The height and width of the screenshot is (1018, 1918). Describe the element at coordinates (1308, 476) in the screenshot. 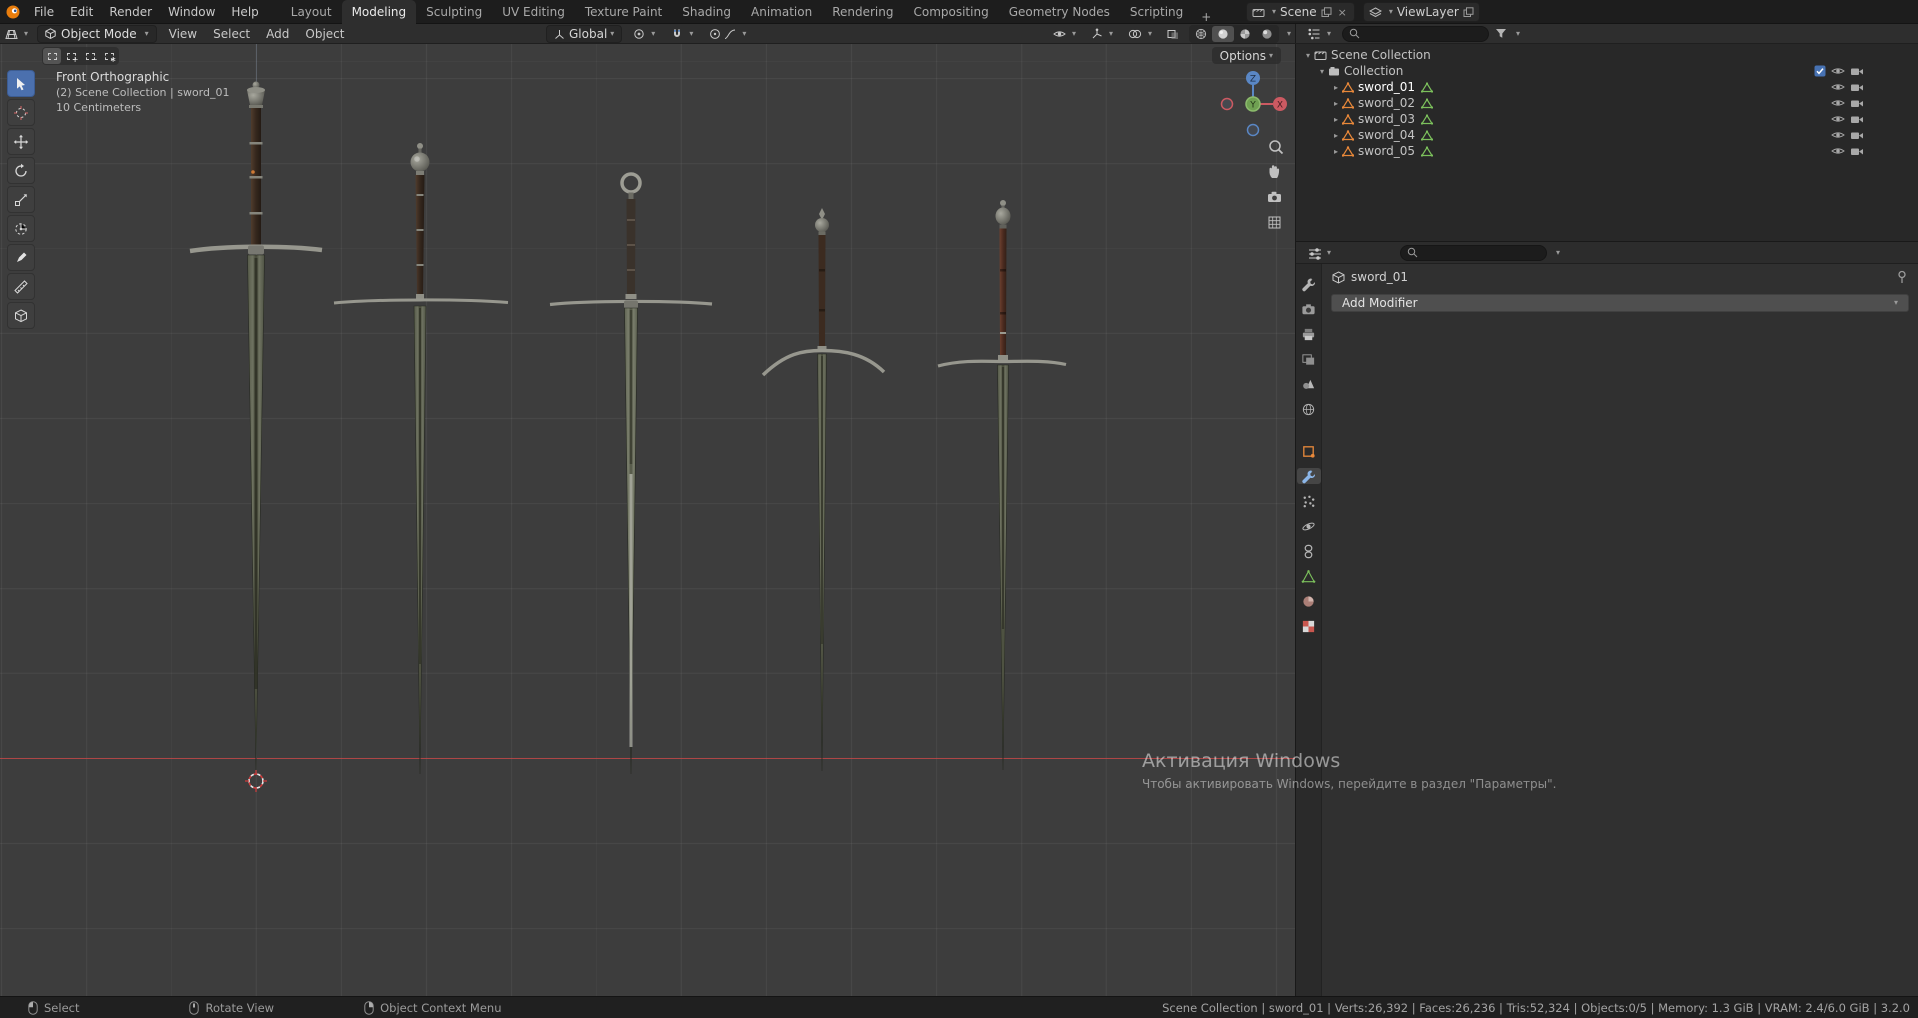

I see `tab-modifiers` at that location.